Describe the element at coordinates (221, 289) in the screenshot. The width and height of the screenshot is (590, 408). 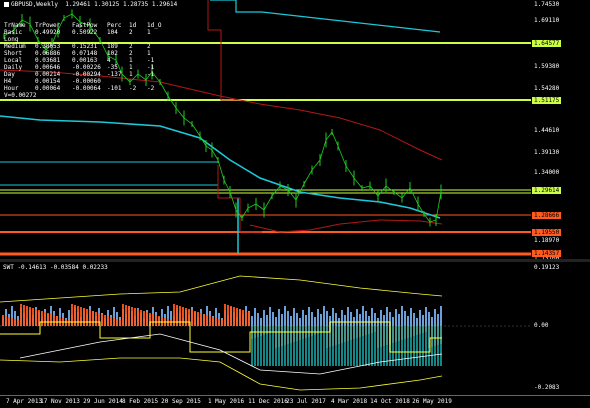
I see `envelope-top` at that location.